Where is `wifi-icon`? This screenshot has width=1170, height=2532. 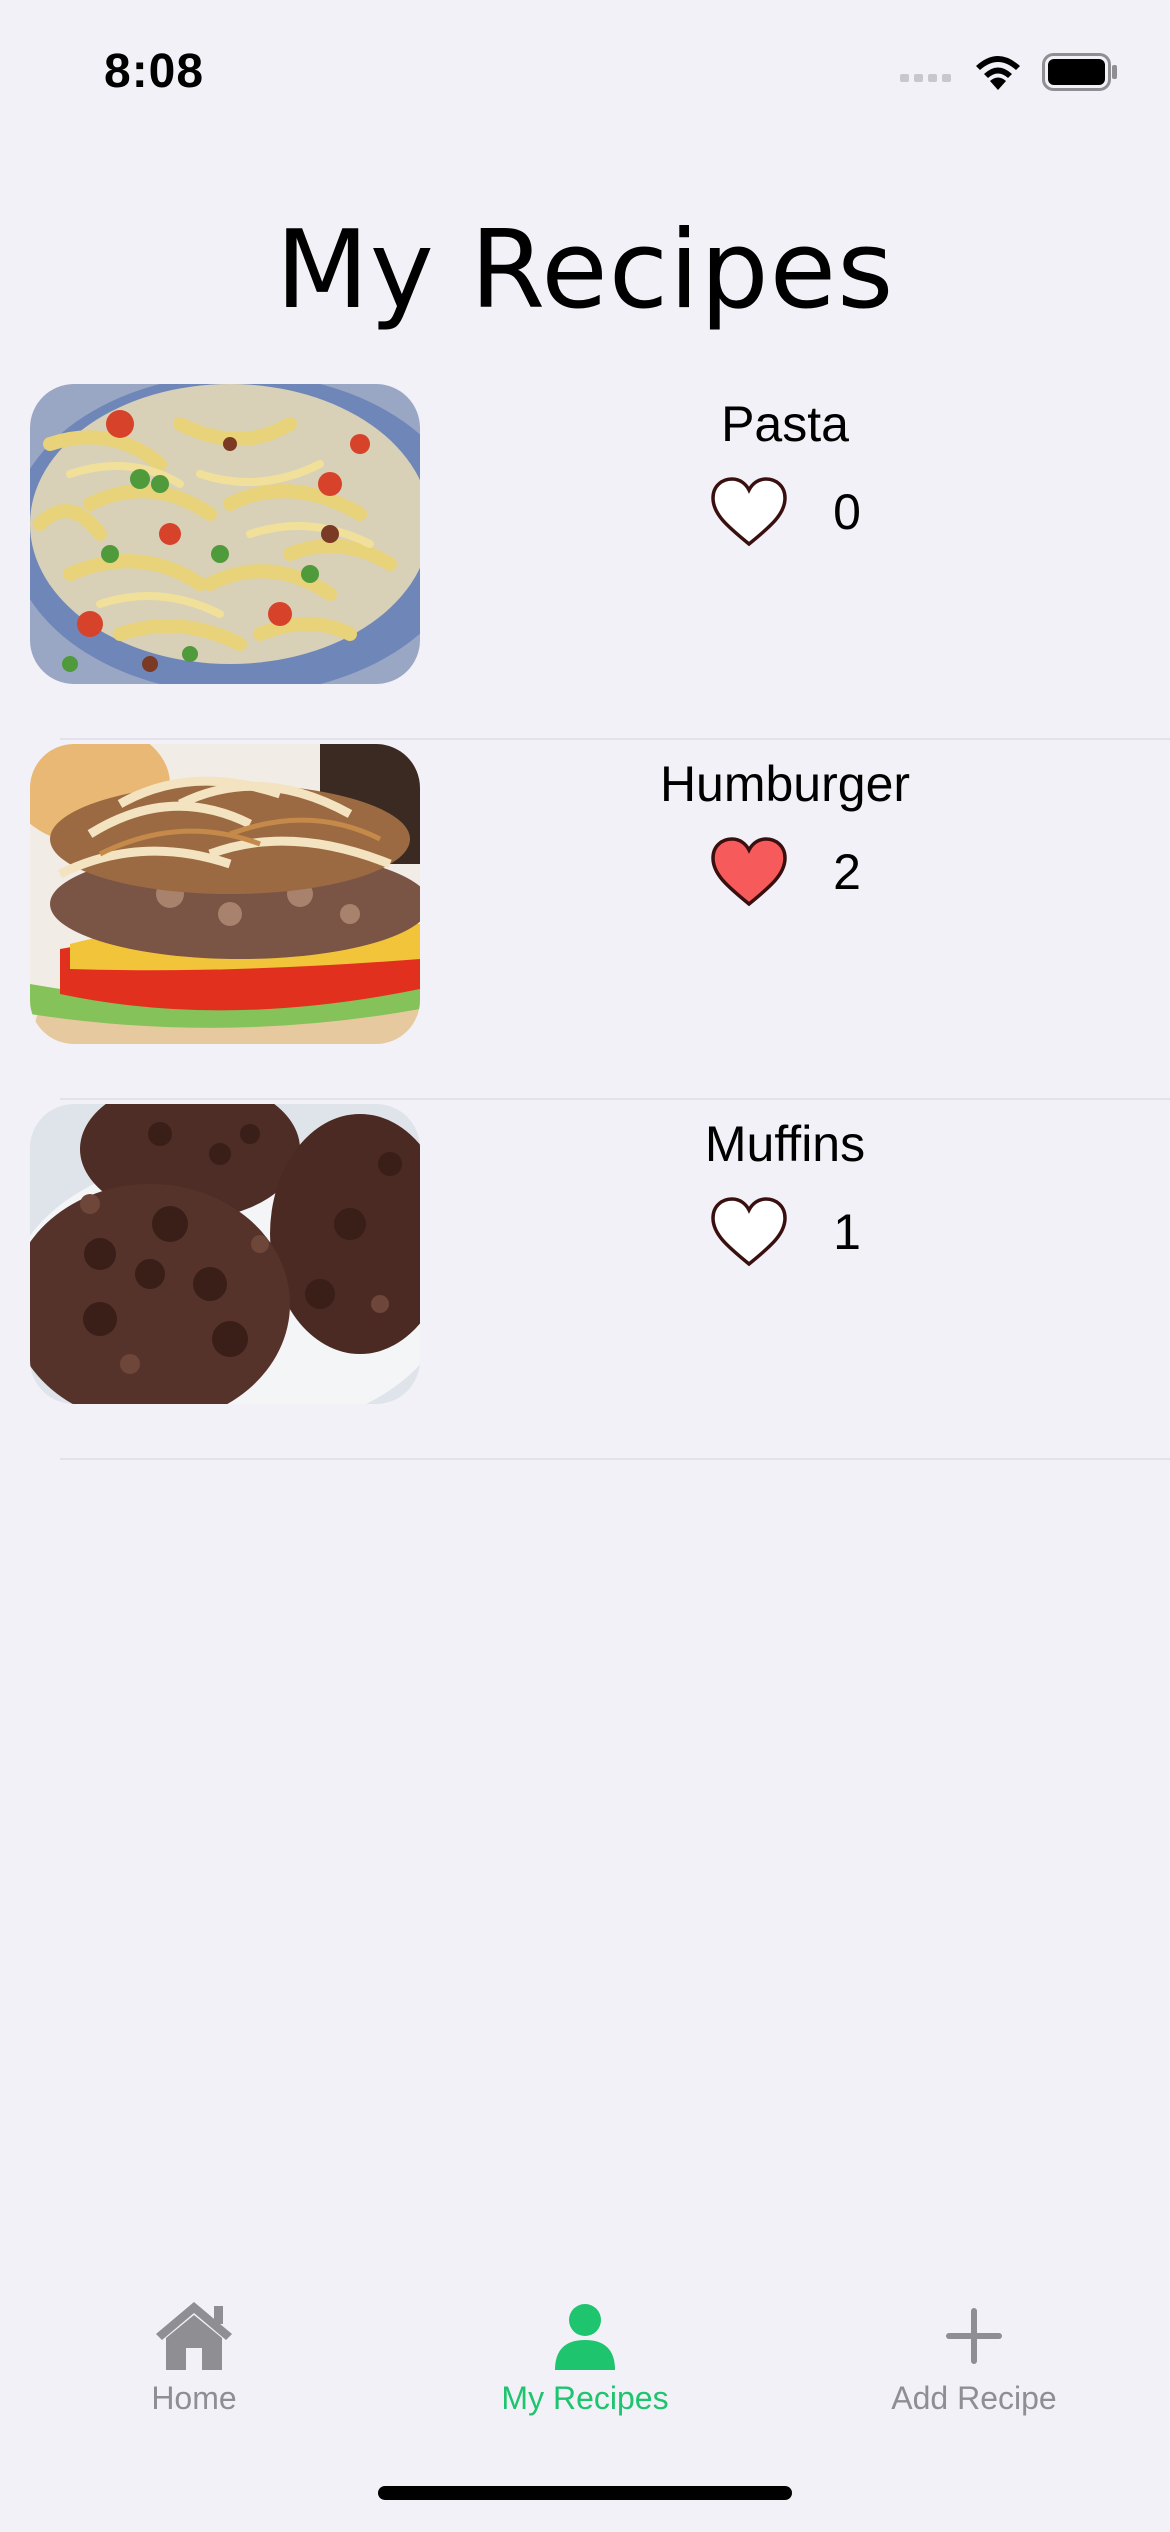
wifi-icon is located at coordinates (998, 73).